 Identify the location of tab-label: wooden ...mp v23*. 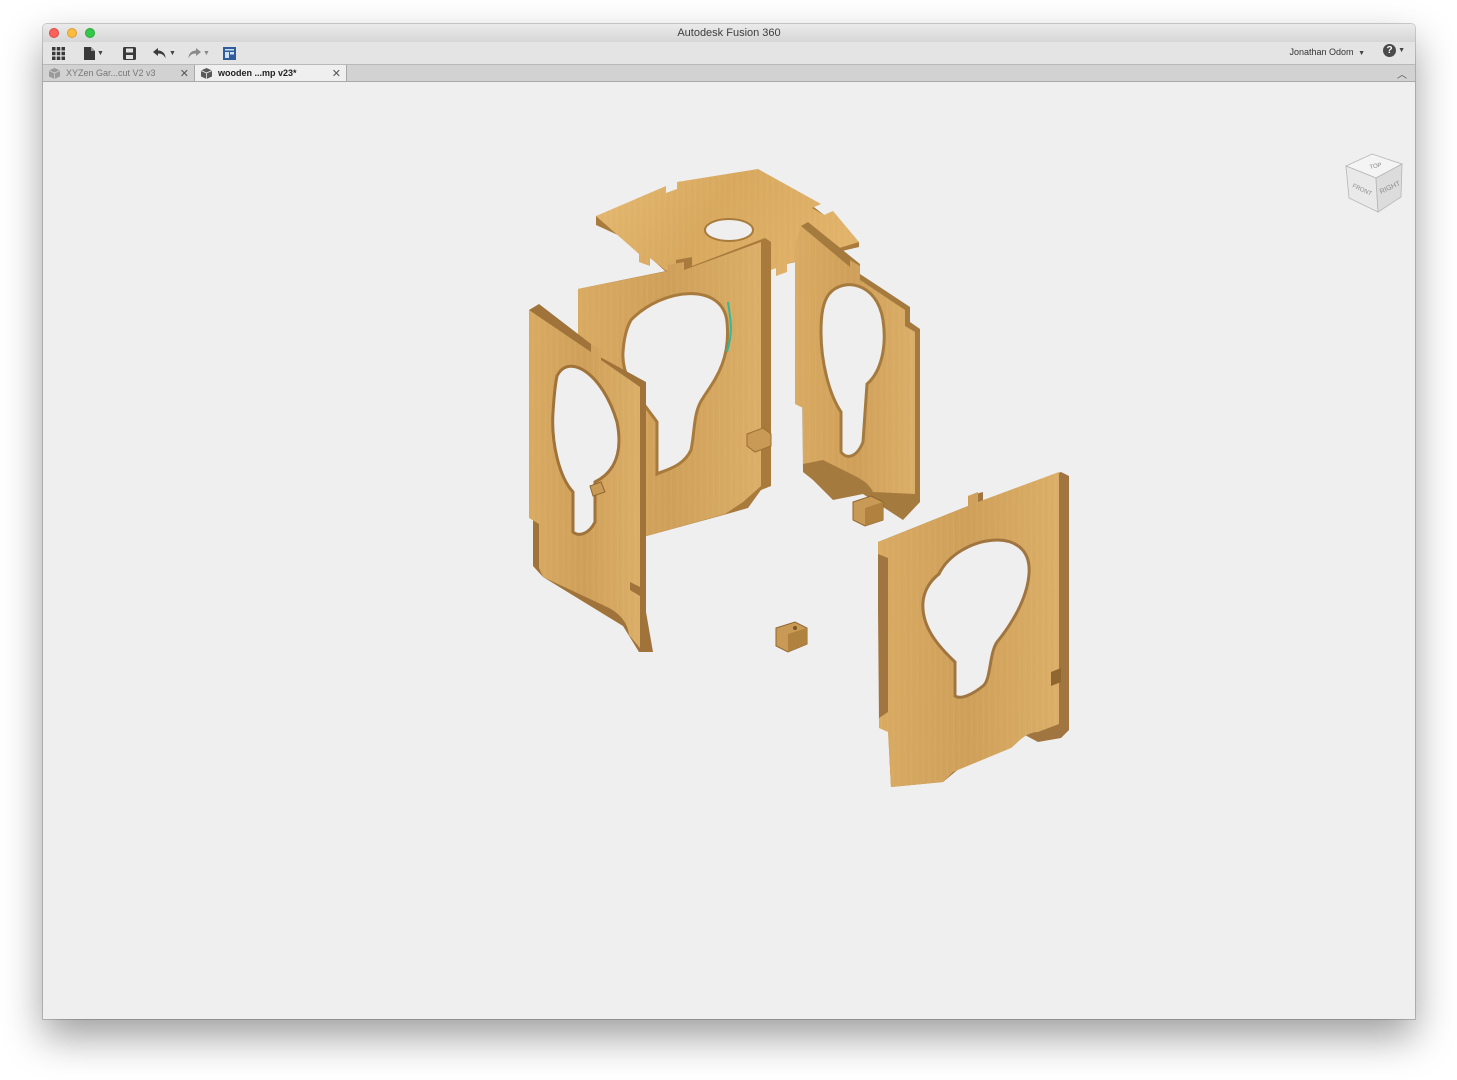
(257, 73).